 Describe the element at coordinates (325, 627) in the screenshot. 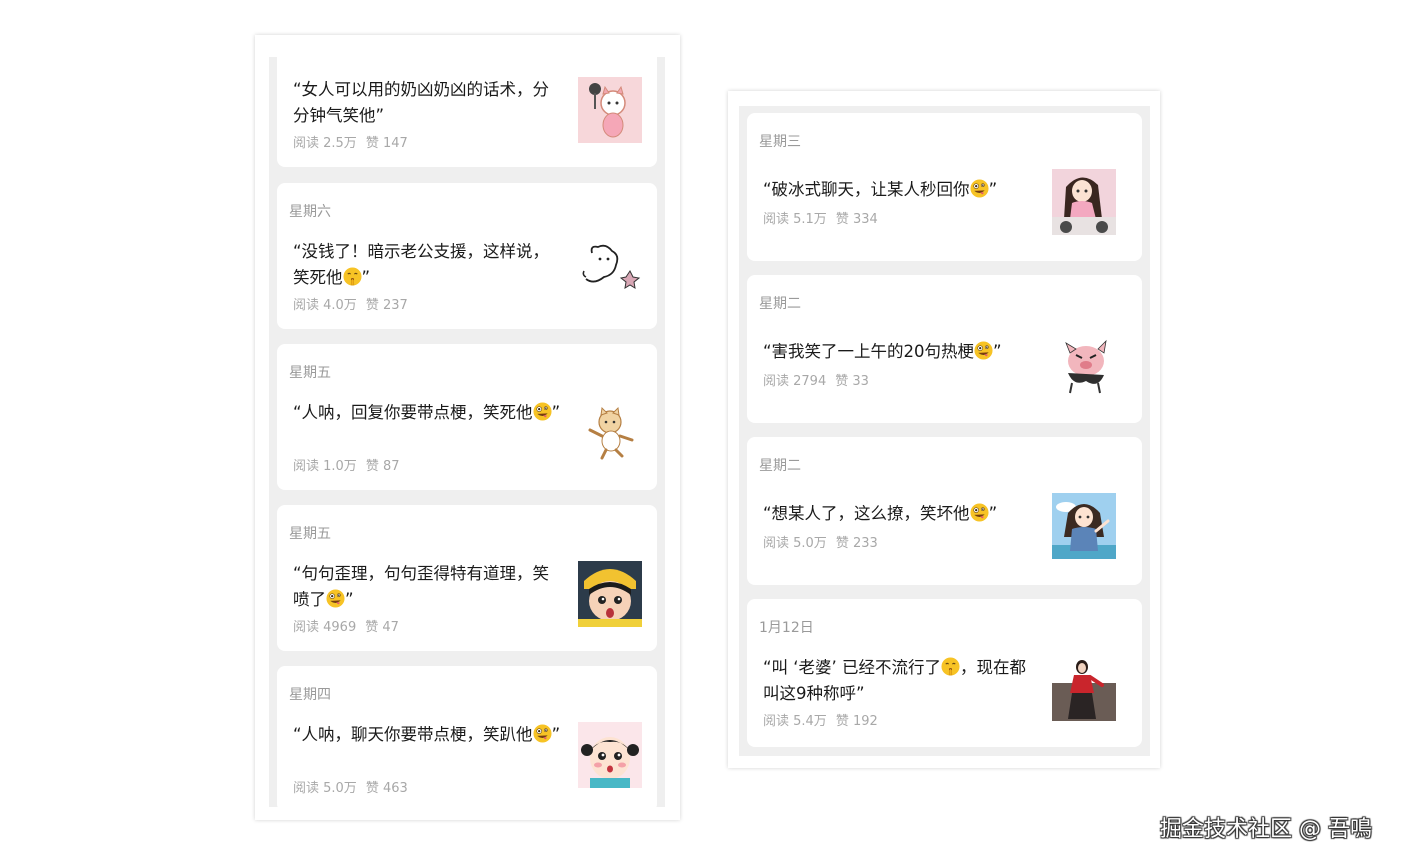

I see `read-count: 阅读 4969` at that location.